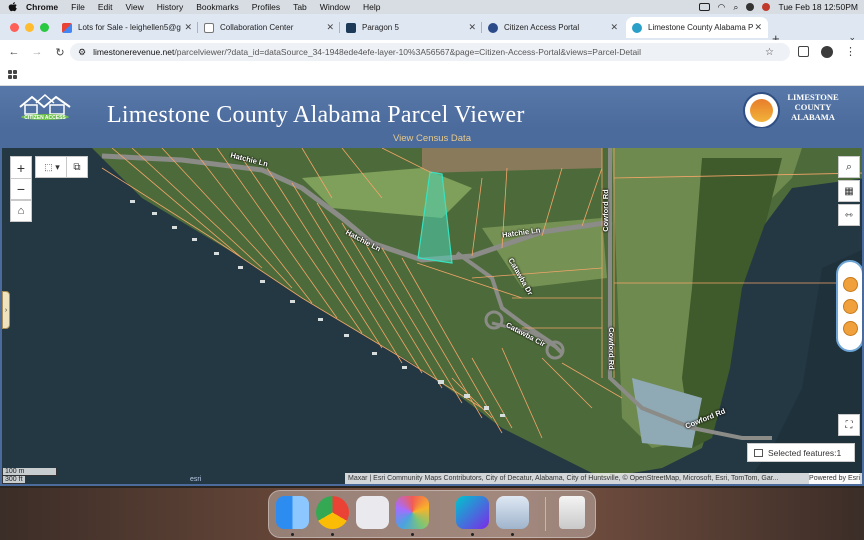  I want to click on tab-citizen-access-portal: Citizen Access Portal ✕, so click(553, 27).